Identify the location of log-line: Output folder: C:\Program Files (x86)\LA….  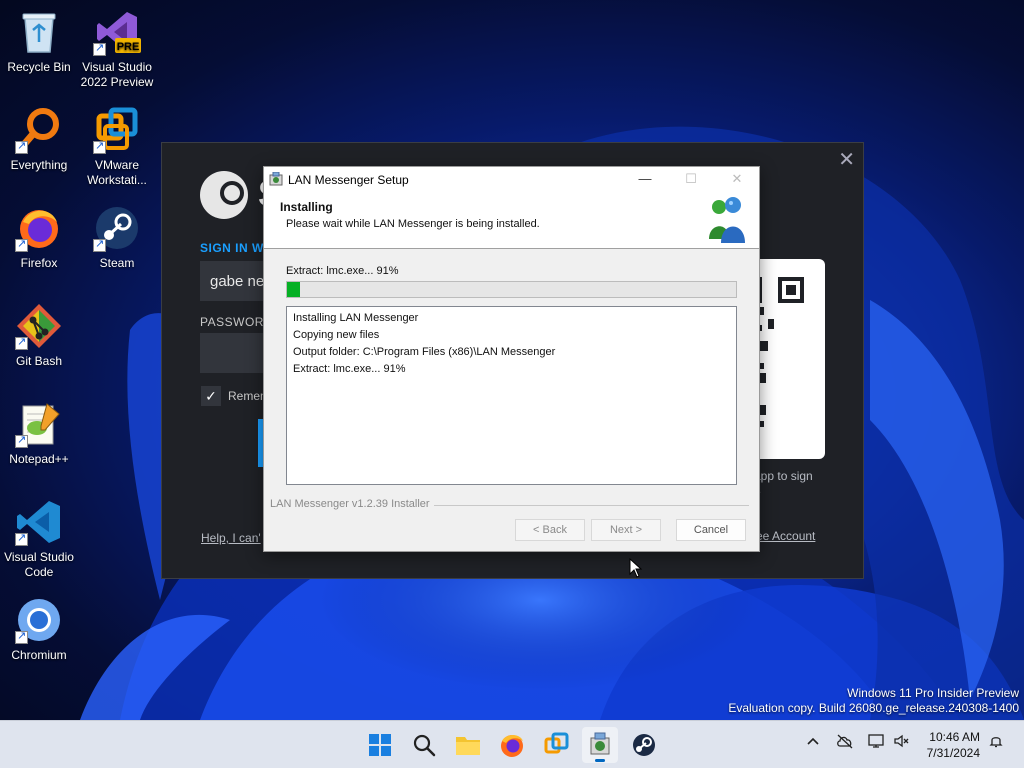
(424, 352).